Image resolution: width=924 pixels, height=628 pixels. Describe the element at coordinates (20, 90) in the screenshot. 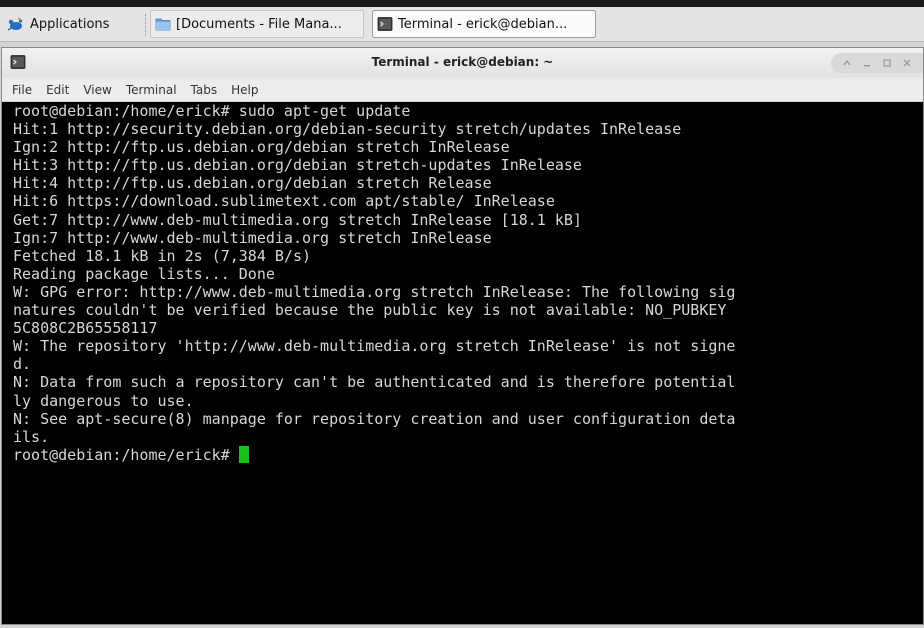

I see `menu-file: File` at that location.